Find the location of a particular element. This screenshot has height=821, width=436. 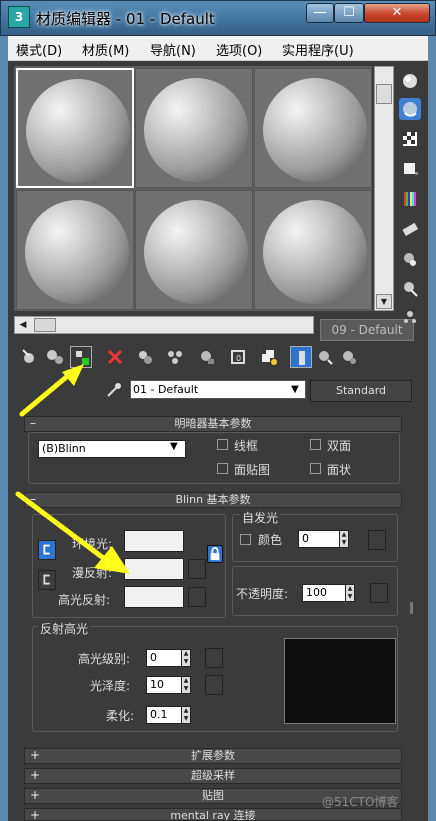

self-illumination-label: 自发光 is located at coordinates (260, 517).